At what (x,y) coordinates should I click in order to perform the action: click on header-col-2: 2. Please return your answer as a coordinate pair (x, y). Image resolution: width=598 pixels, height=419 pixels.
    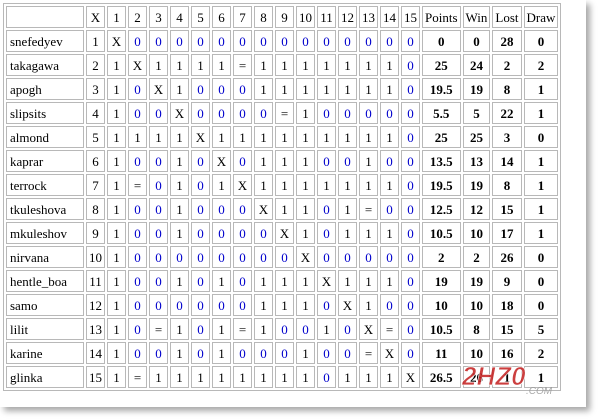
    Looking at the image, I should click on (137, 17).